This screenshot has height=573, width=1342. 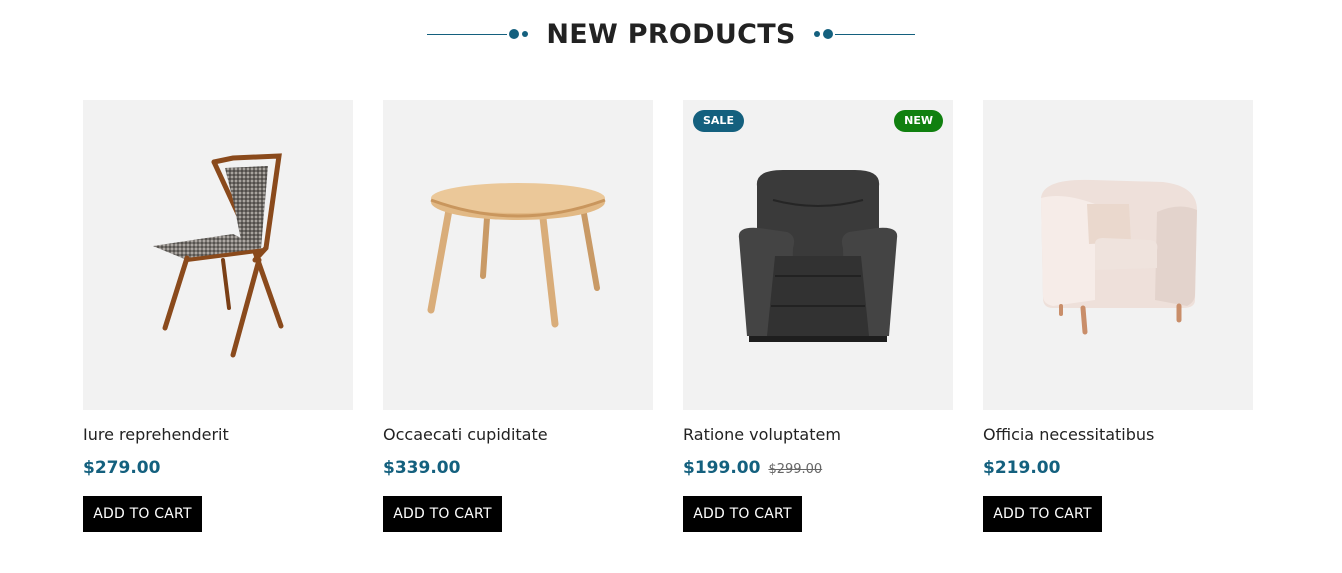 I want to click on product-name: Occaecati cupiditate, so click(x=518, y=435).